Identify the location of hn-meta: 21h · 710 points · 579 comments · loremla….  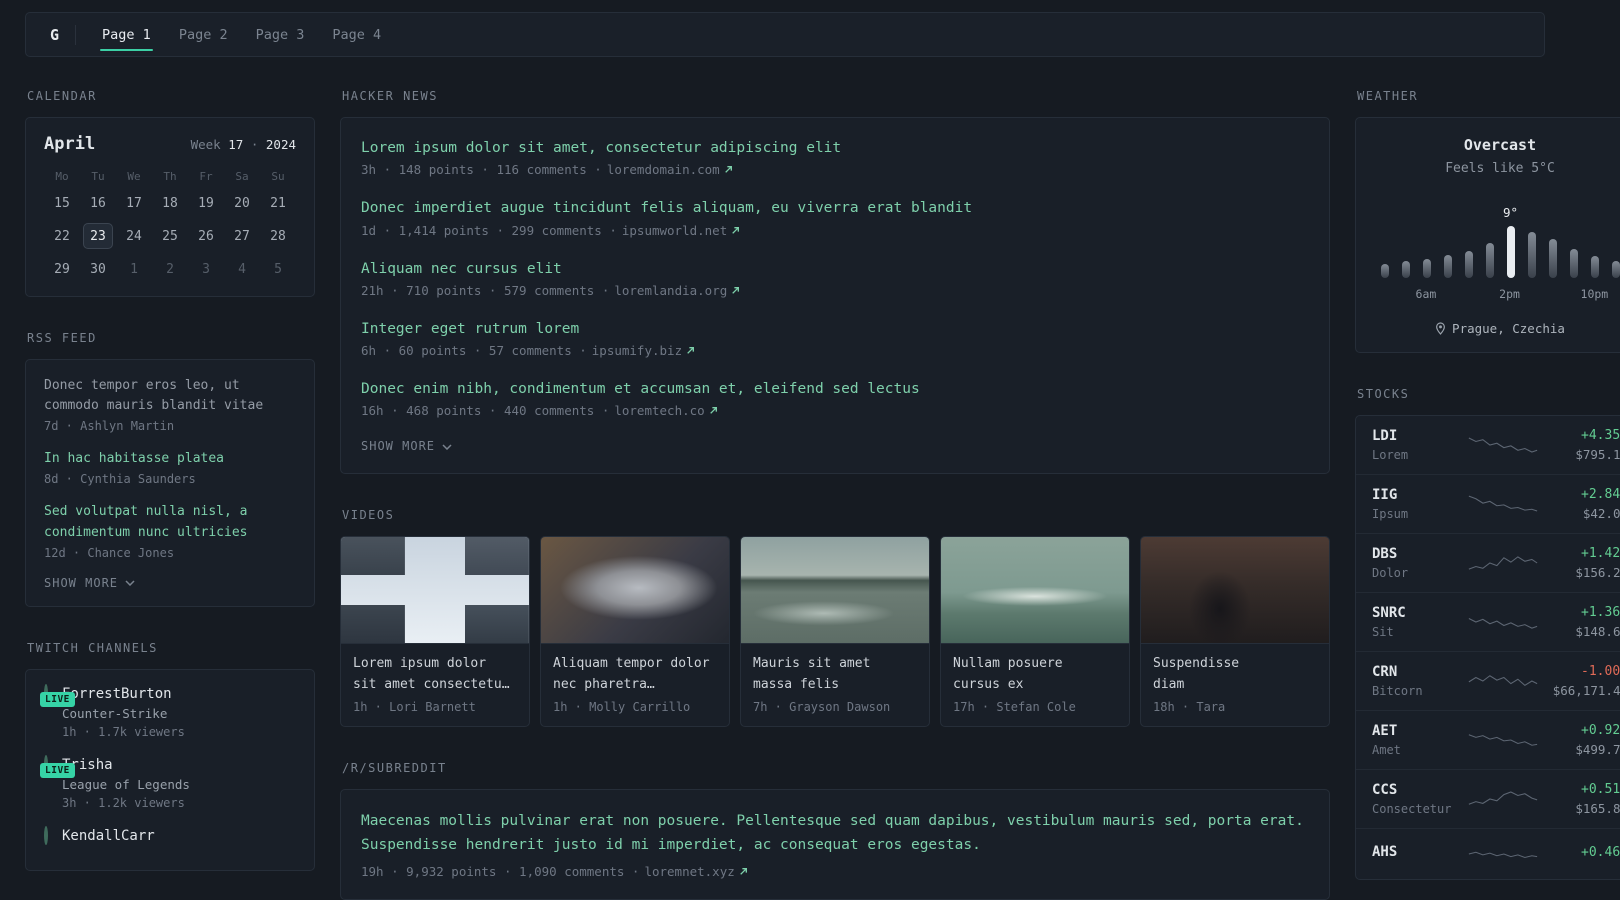
(835, 290).